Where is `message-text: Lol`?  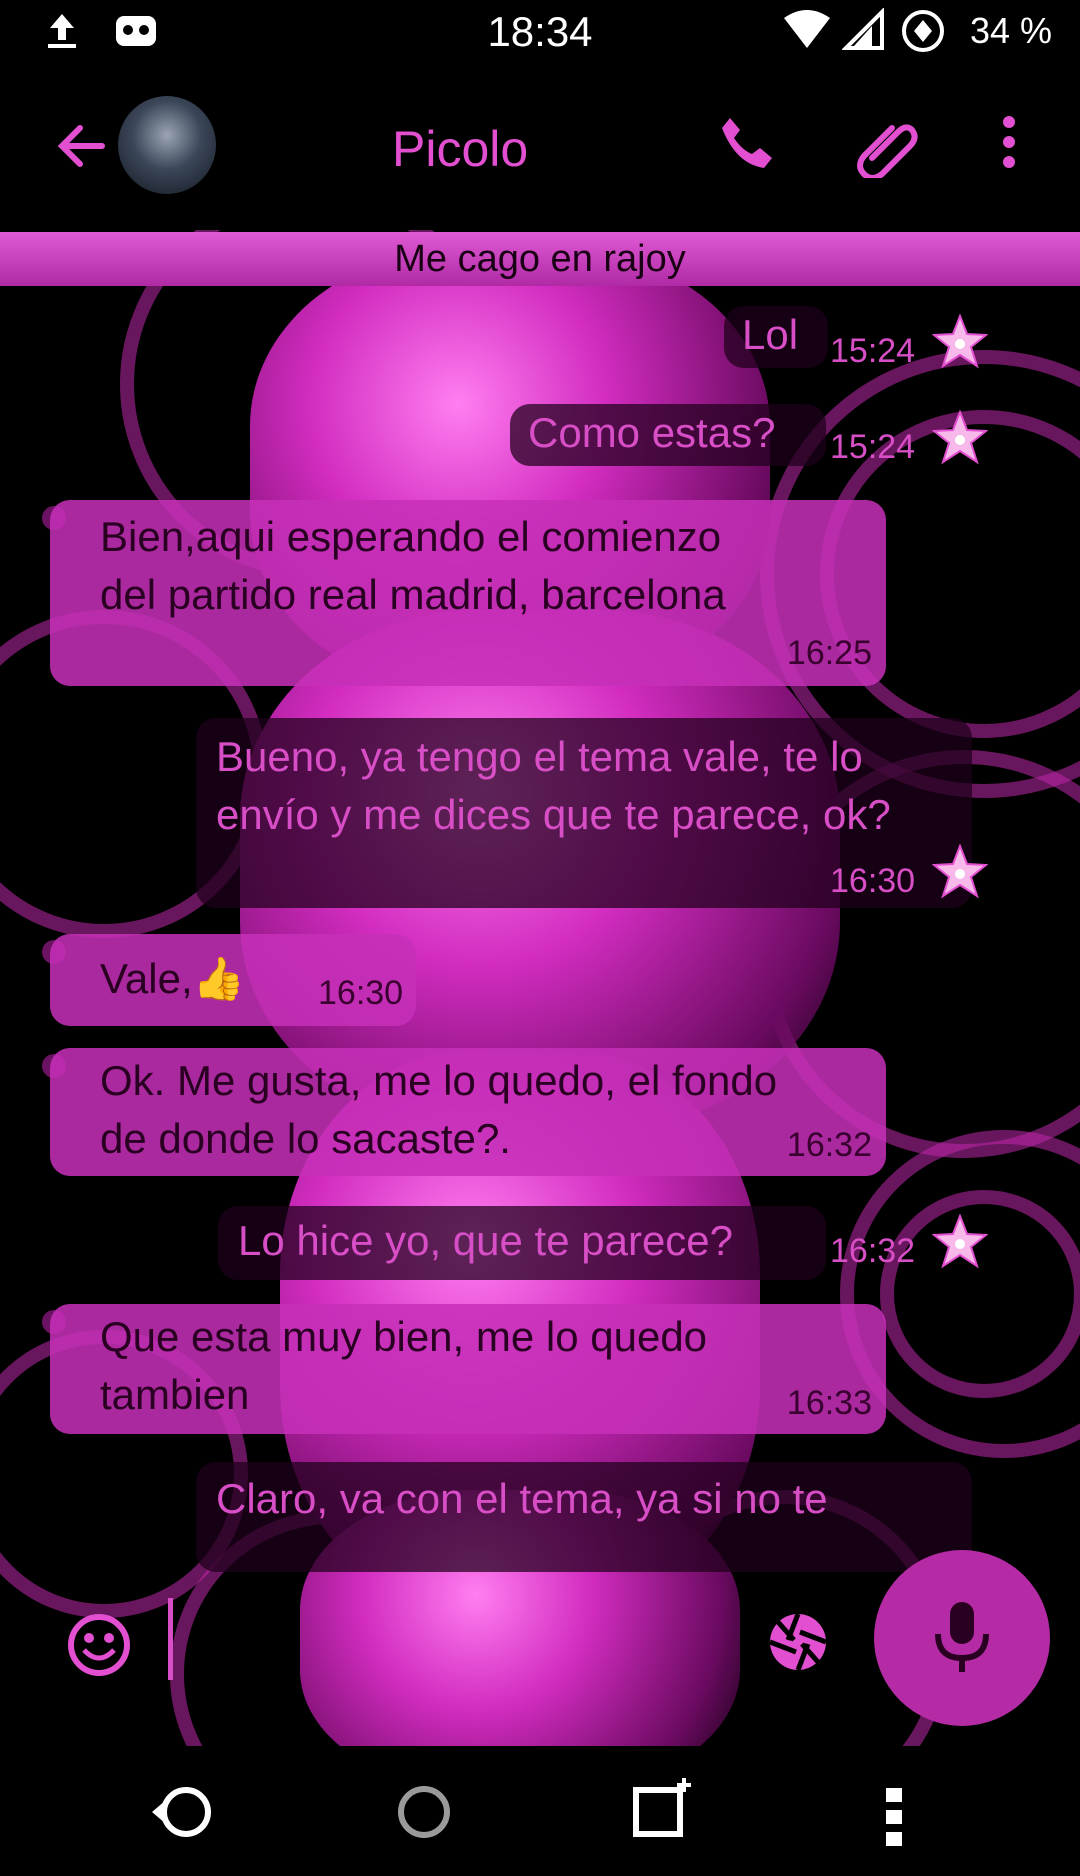
message-text: Lol is located at coordinates (770, 334).